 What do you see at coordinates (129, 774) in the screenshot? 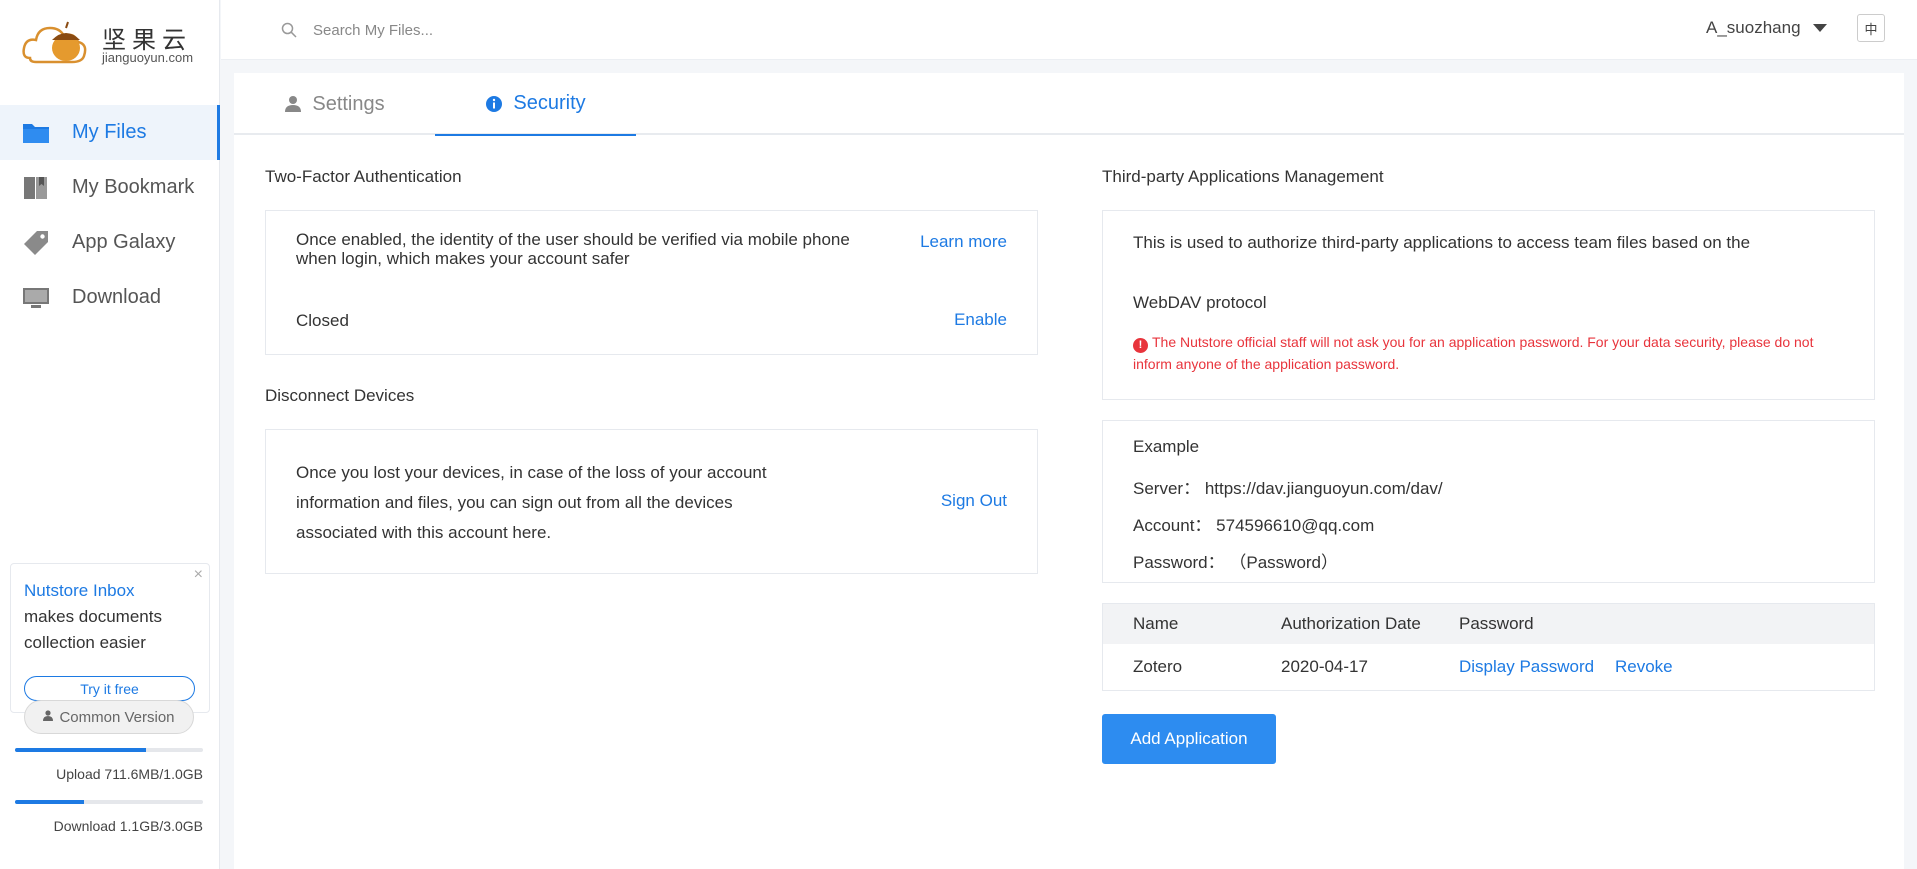
I see `upload-usage-label: Upload 711.6MB/1.0GB` at bounding box center [129, 774].